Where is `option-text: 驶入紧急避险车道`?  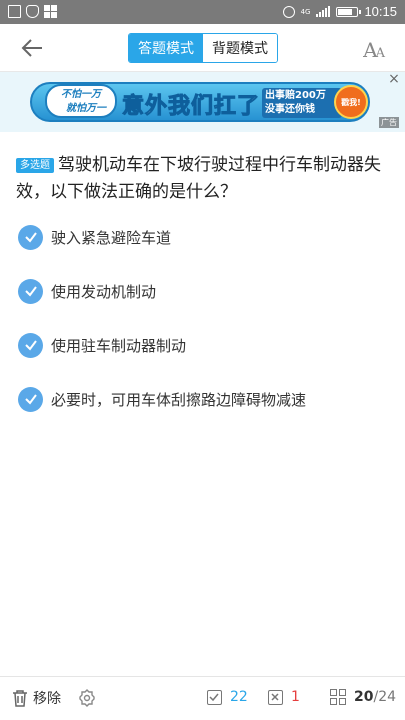 option-text: 驶入紧急避险车道 is located at coordinates (111, 237).